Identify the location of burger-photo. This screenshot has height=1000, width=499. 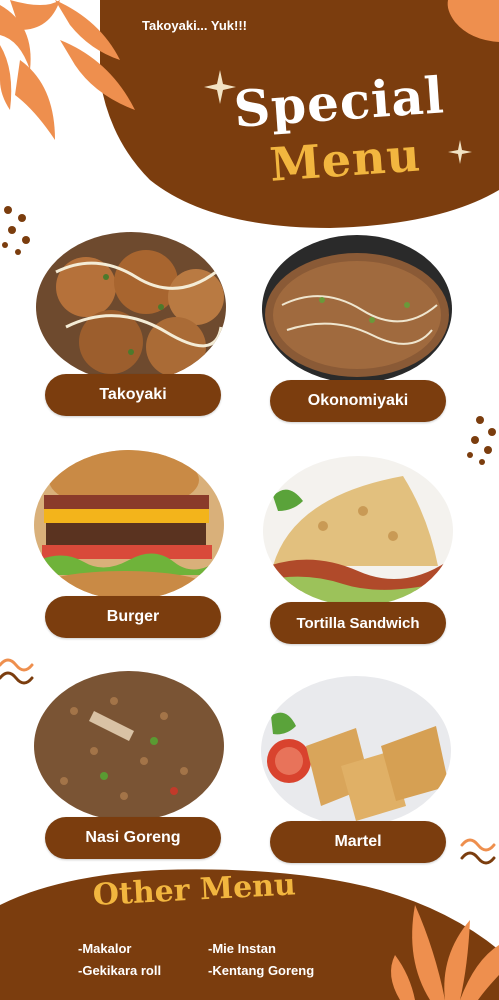
(129, 525).